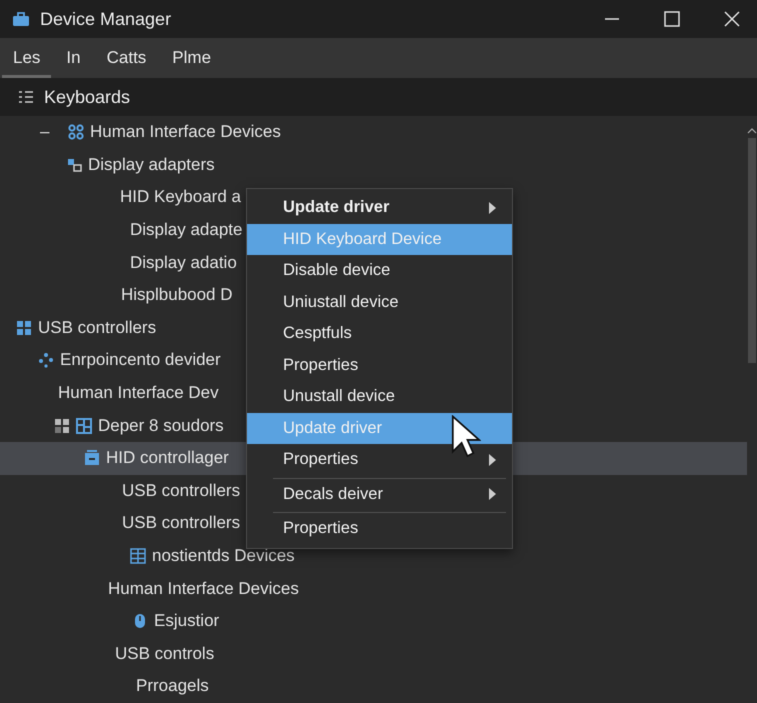  What do you see at coordinates (21, 19) in the screenshot?
I see `briefcase-icon` at bounding box center [21, 19].